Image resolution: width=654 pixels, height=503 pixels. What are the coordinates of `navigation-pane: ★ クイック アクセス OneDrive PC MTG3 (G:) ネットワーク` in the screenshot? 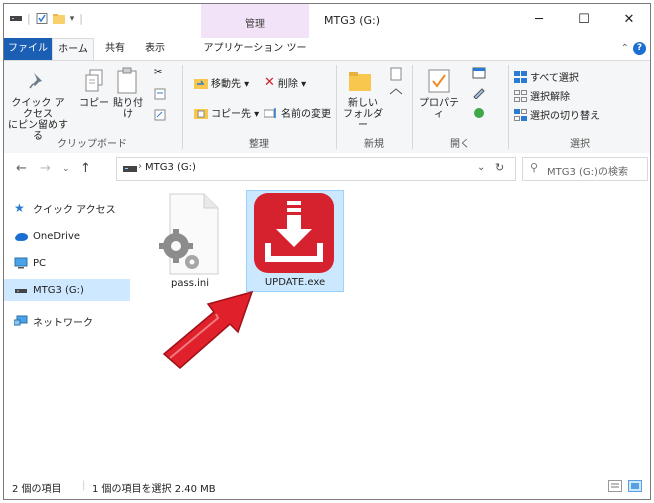 It's located at (69, 330).